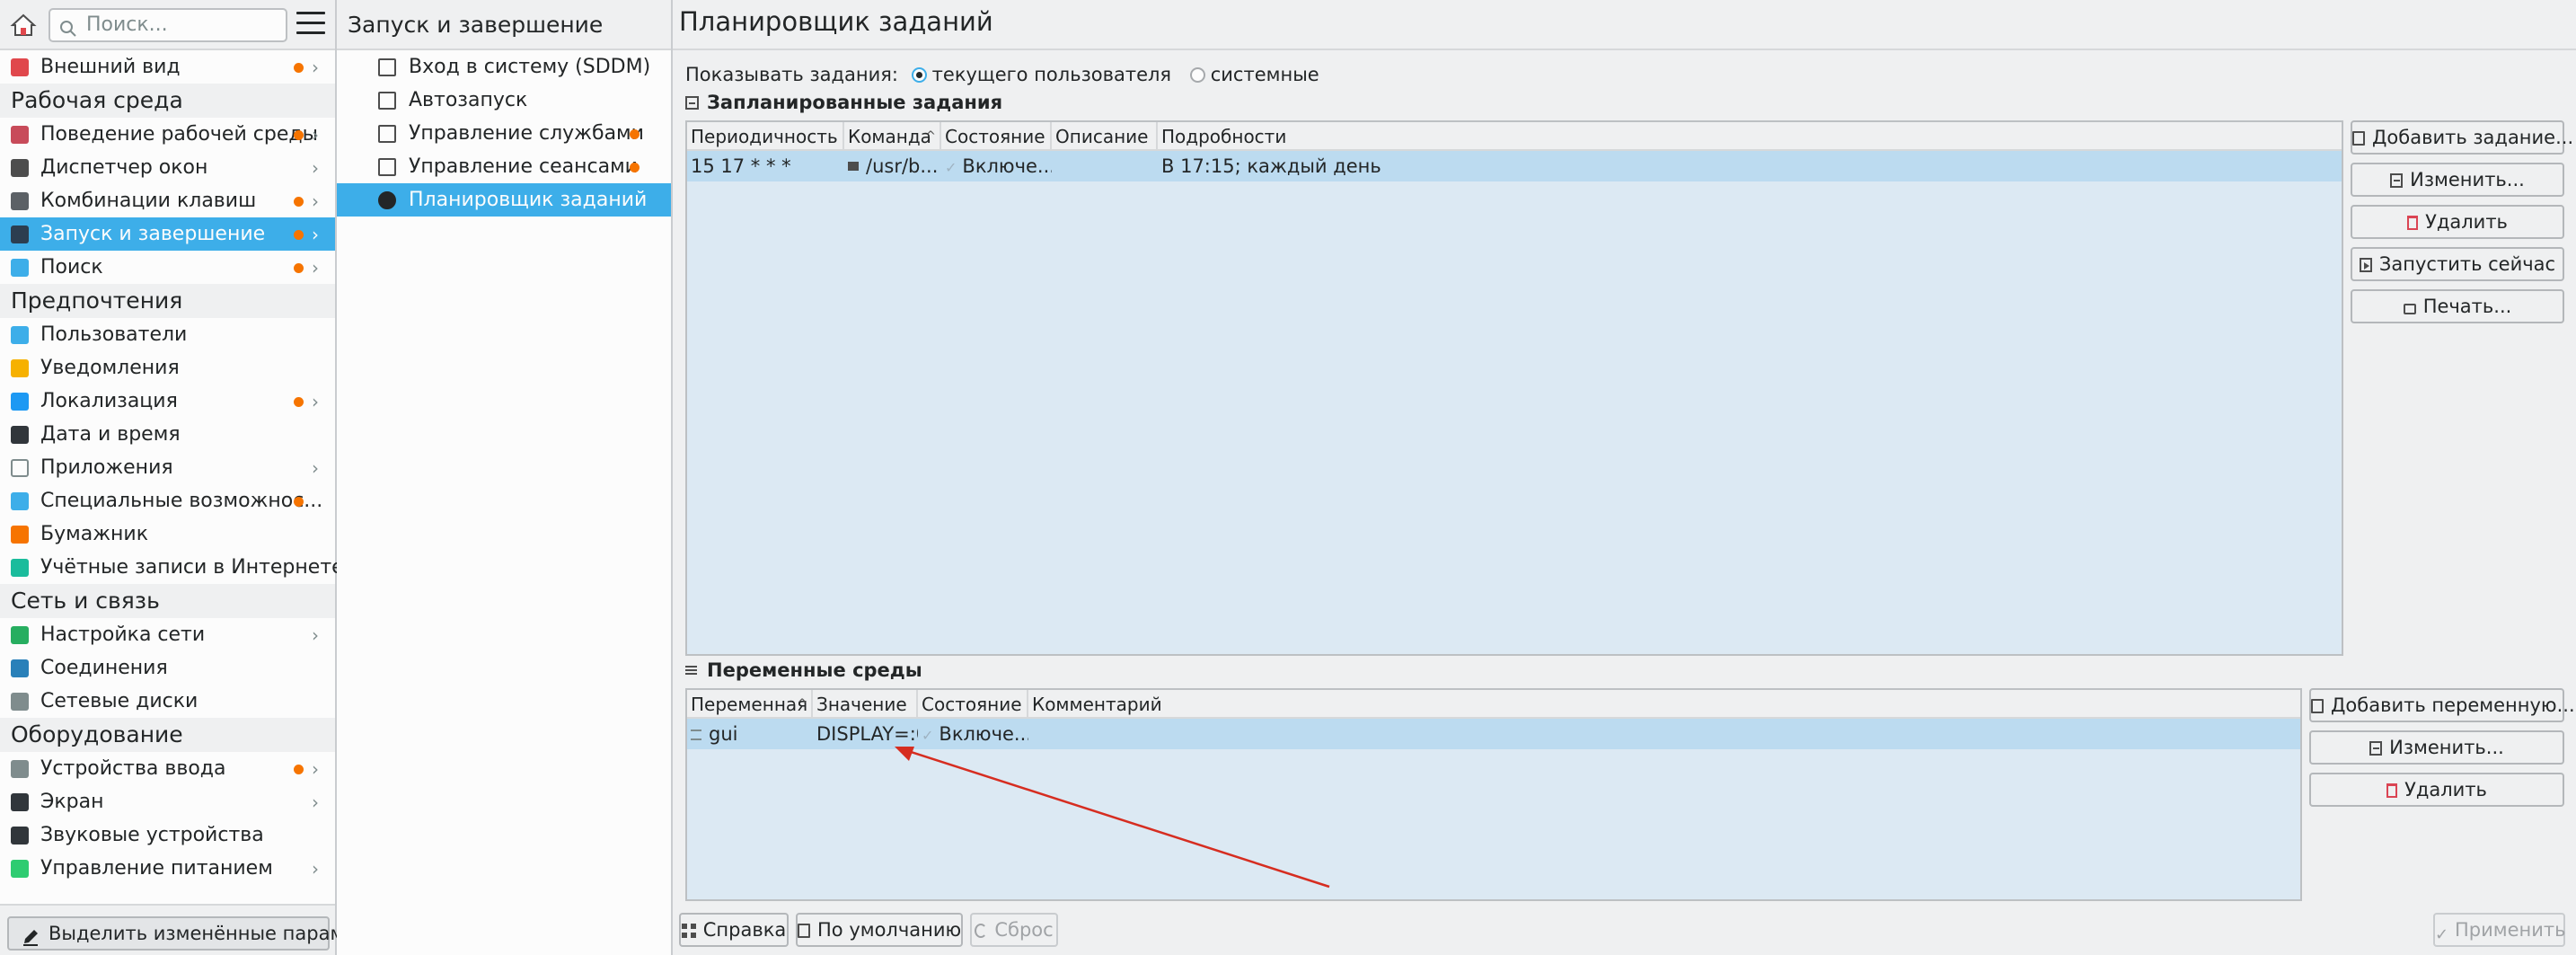 The width and height of the screenshot is (2576, 955). Describe the element at coordinates (1112, 818) in the screenshot. I see `annotation-arrow` at that location.